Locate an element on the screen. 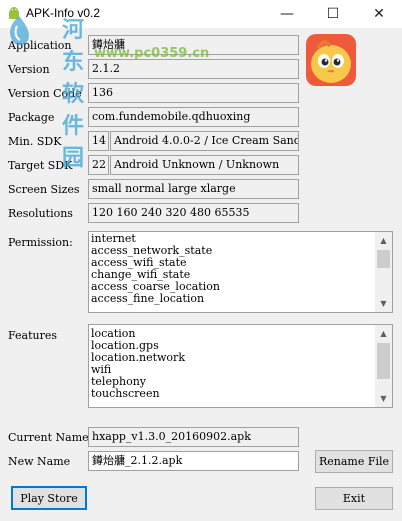 Image resolution: width=402 pixels, height=521 pixels. new-name-label: New Name is located at coordinates (39, 461).